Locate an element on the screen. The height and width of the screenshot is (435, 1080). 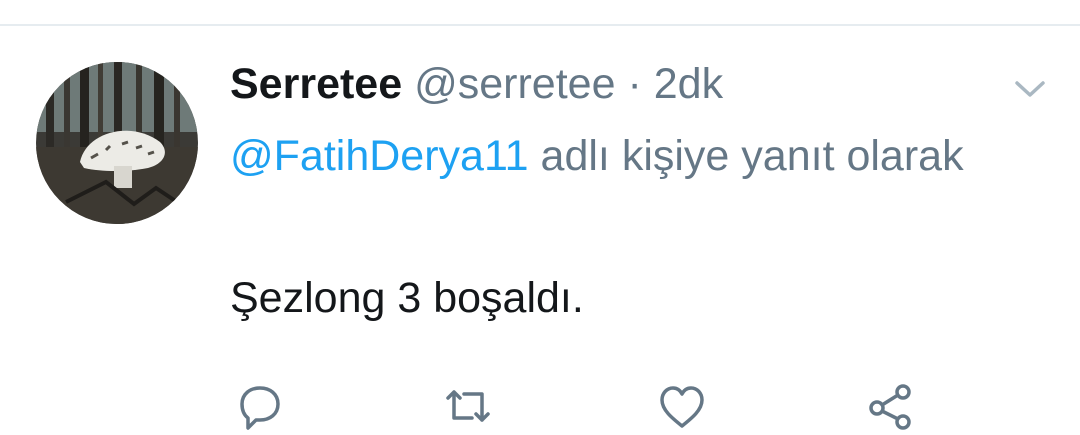
tweet-menu-button is located at coordinates (1030, 88).